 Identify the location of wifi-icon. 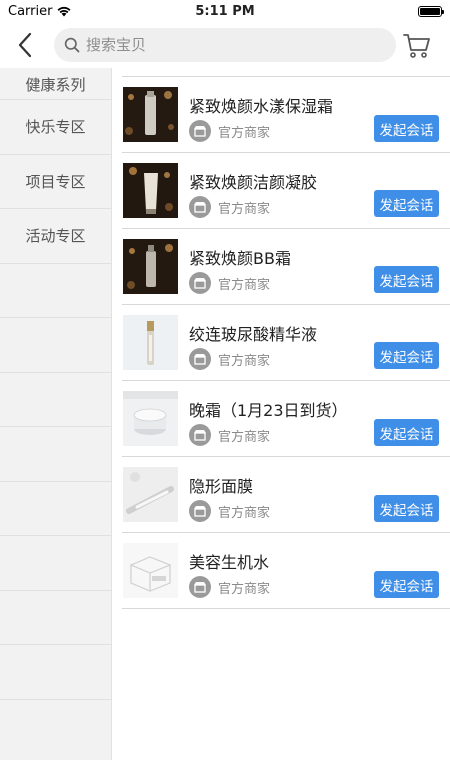
(64, 11).